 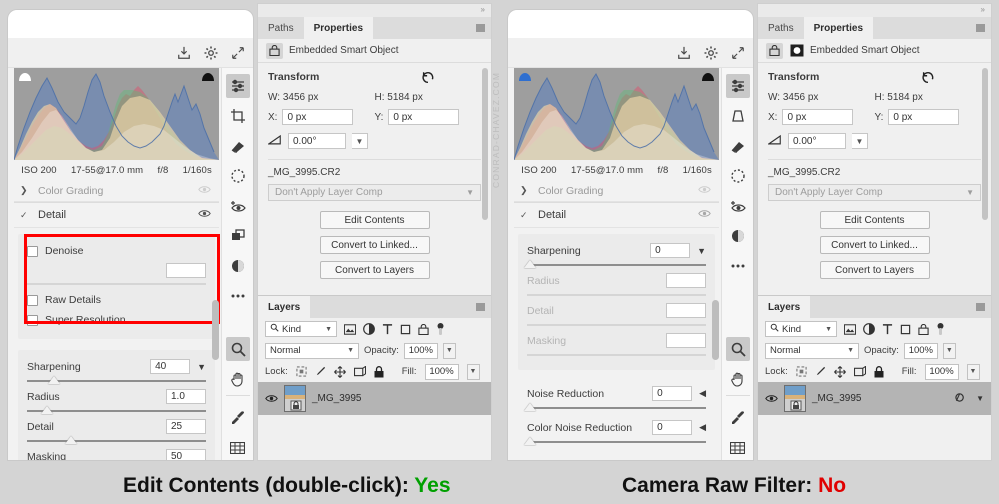 What do you see at coordinates (859, 371) in the screenshot?
I see `lock-artboard-icon` at bounding box center [859, 371].